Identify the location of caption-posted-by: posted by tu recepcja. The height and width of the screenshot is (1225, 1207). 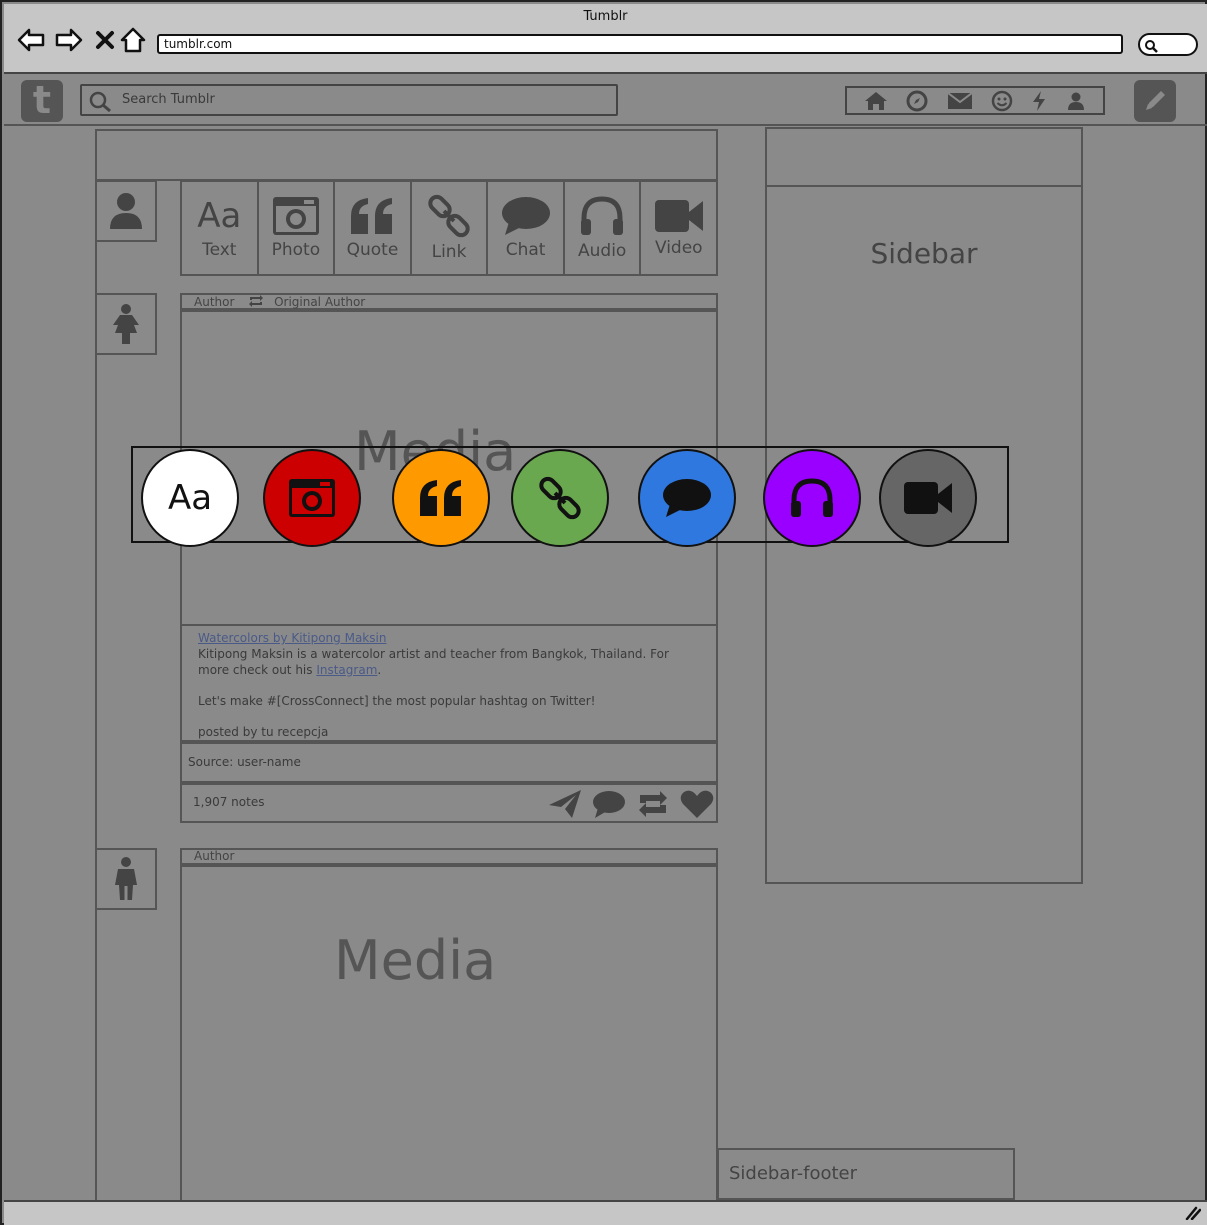
(263, 732).